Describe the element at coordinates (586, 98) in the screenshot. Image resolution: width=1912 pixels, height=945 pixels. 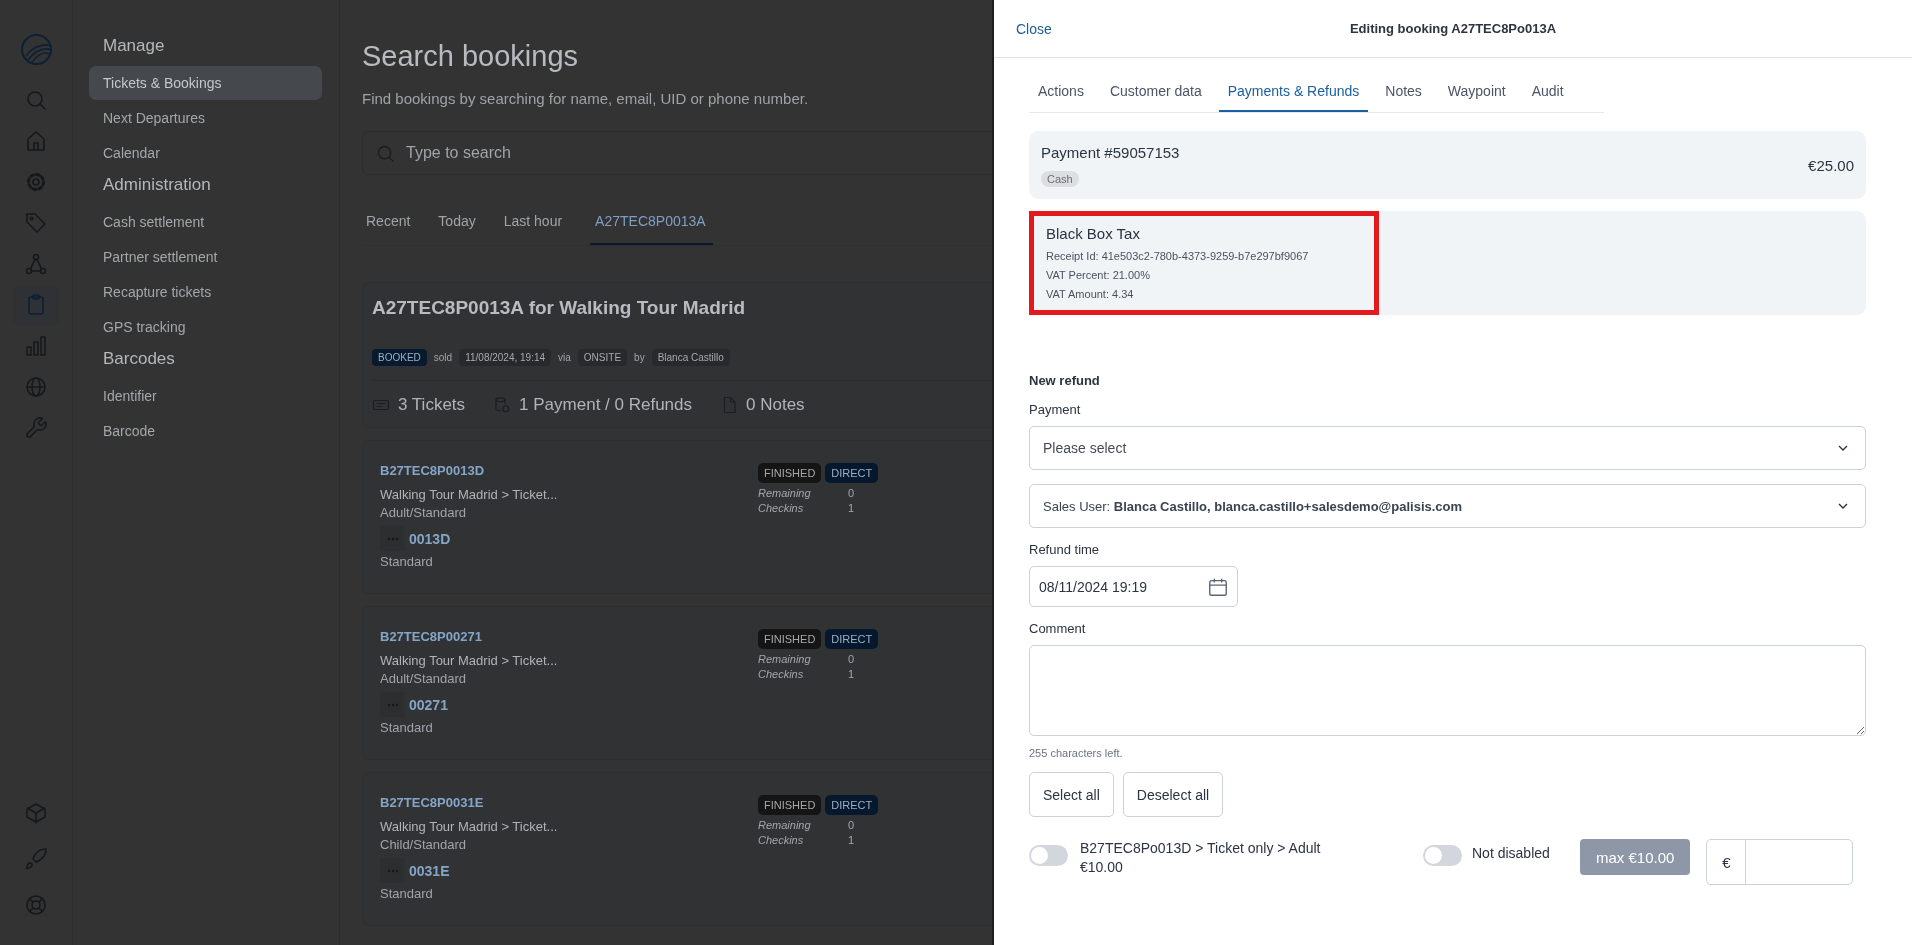
I see `page-subtitle: Find bookings by searching for name, email, UID or phone number.` at that location.